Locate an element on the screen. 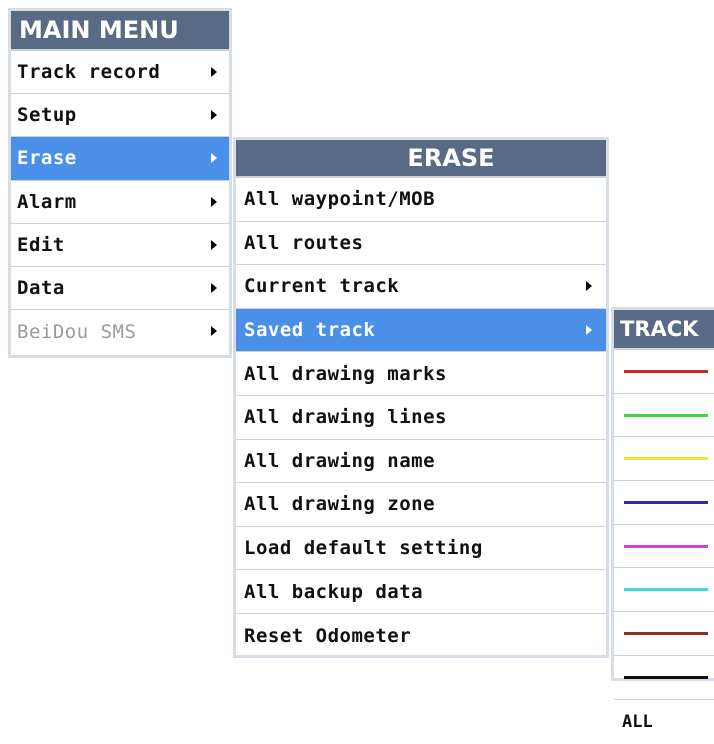 Image resolution: width=714 pixels, height=744 pixels. menu-item-beidou-sms: BeiDou SMS is located at coordinates (120, 331).